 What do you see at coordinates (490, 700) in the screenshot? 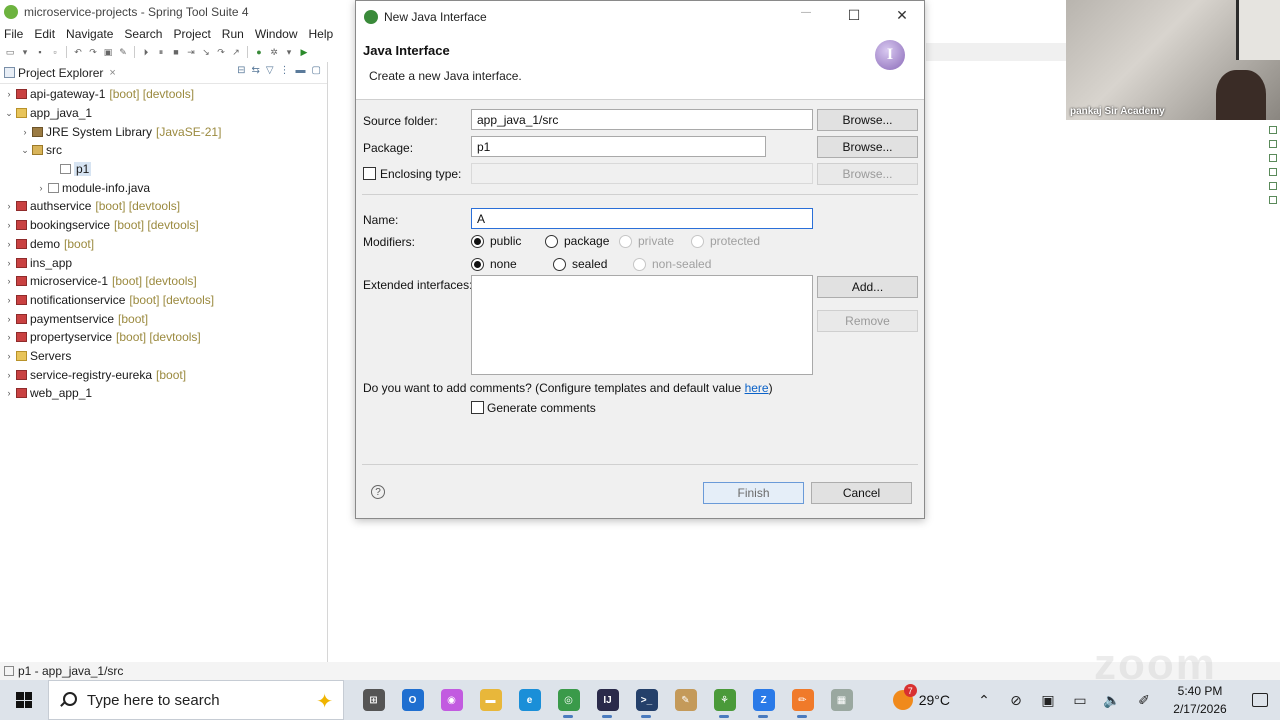
I see `taskbar-app: ▬` at bounding box center [490, 700].